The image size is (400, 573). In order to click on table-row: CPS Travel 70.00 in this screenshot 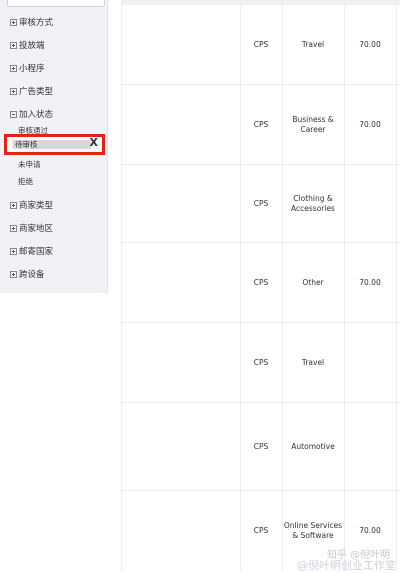, I will do `click(260, 45)`.